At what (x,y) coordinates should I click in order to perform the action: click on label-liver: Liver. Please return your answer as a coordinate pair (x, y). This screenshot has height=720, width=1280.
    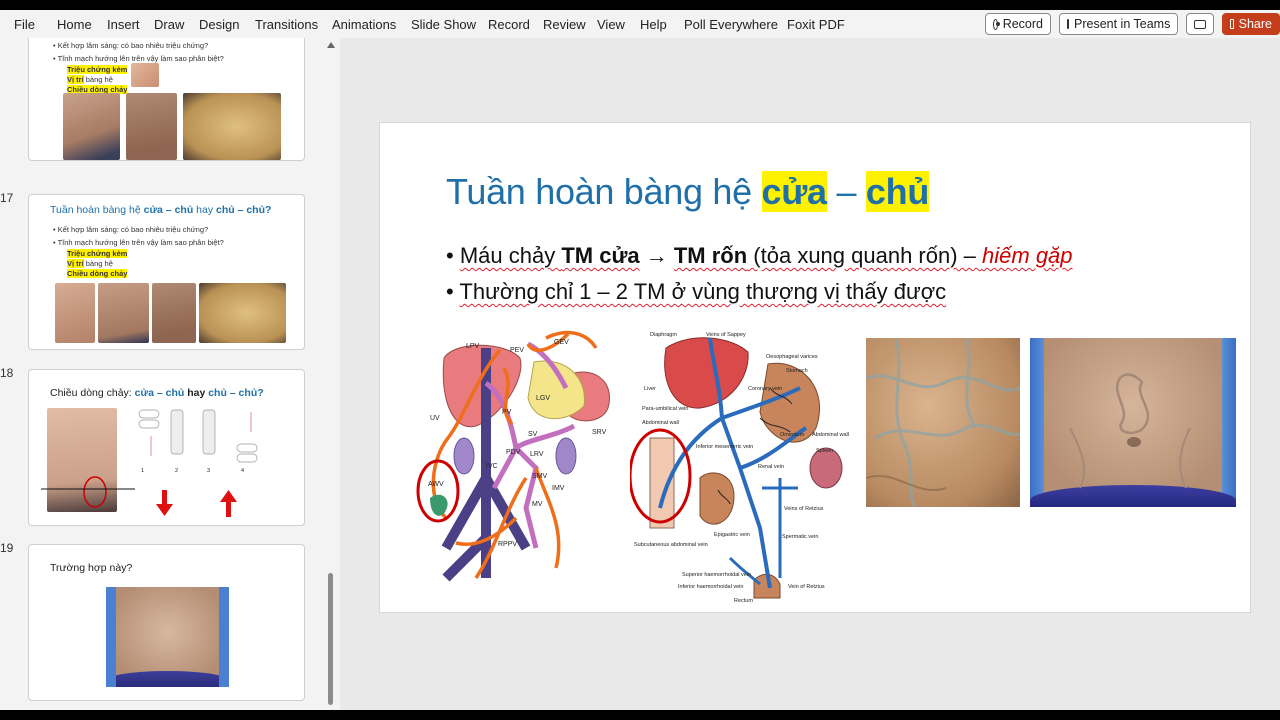
    Looking at the image, I should click on (650, 389).